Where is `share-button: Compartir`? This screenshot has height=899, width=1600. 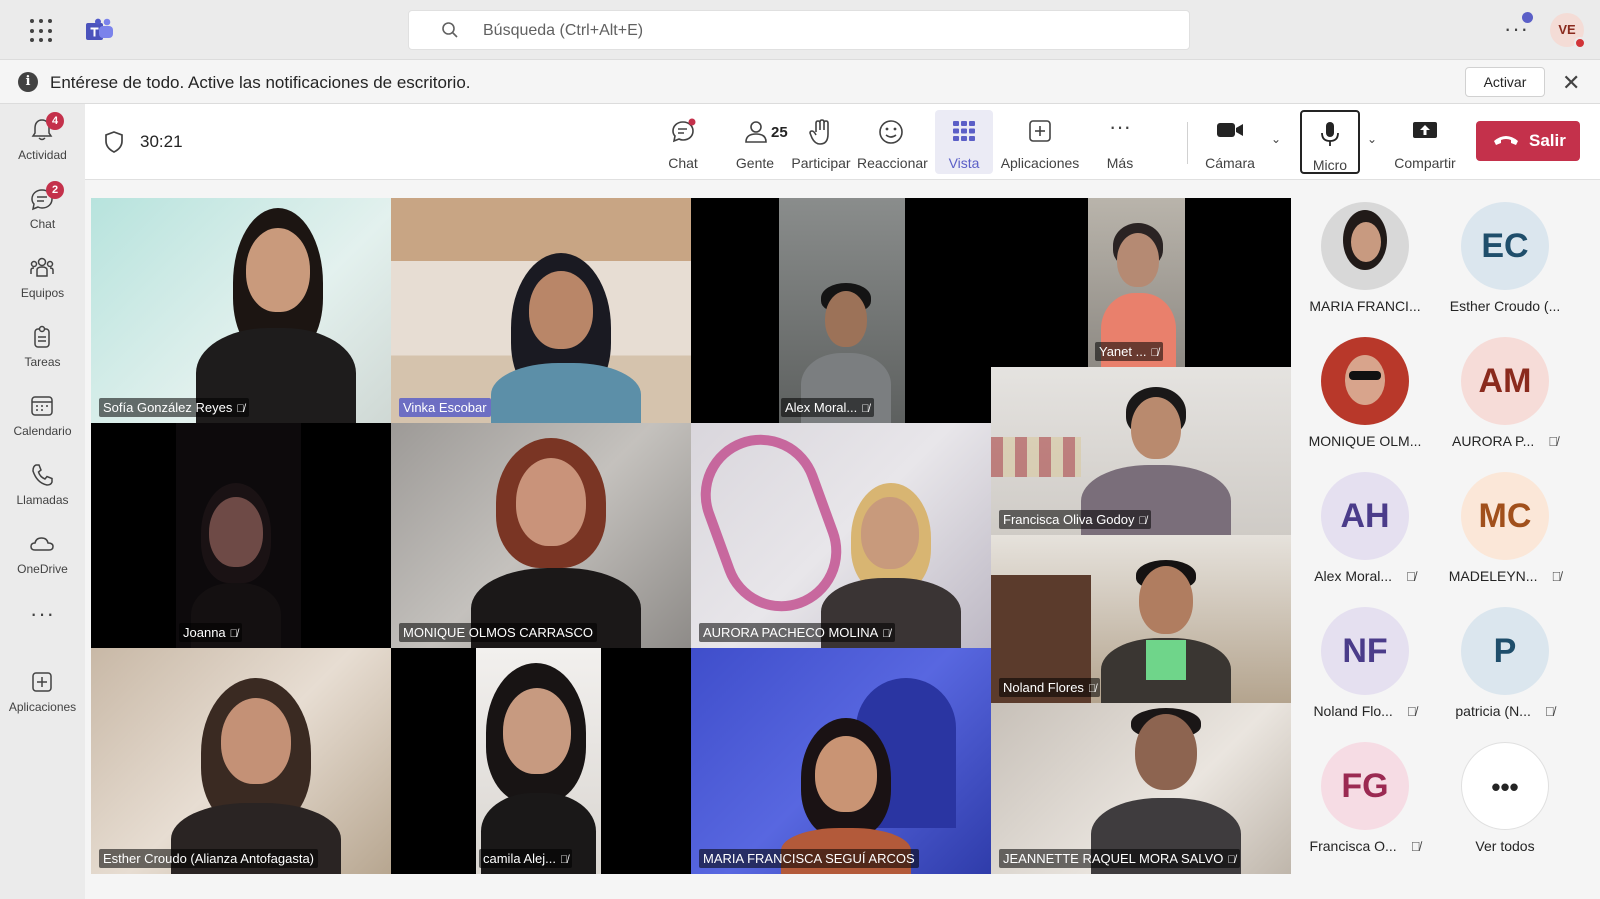
share-button: Compartir is located at coordinates (1425, 142).